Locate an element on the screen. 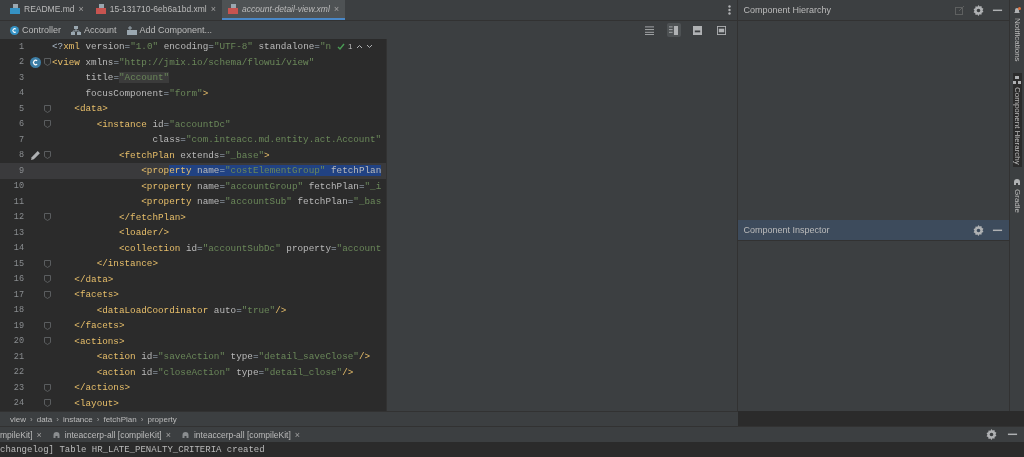  breadcrumb: data is located at coordinates (44, 419).